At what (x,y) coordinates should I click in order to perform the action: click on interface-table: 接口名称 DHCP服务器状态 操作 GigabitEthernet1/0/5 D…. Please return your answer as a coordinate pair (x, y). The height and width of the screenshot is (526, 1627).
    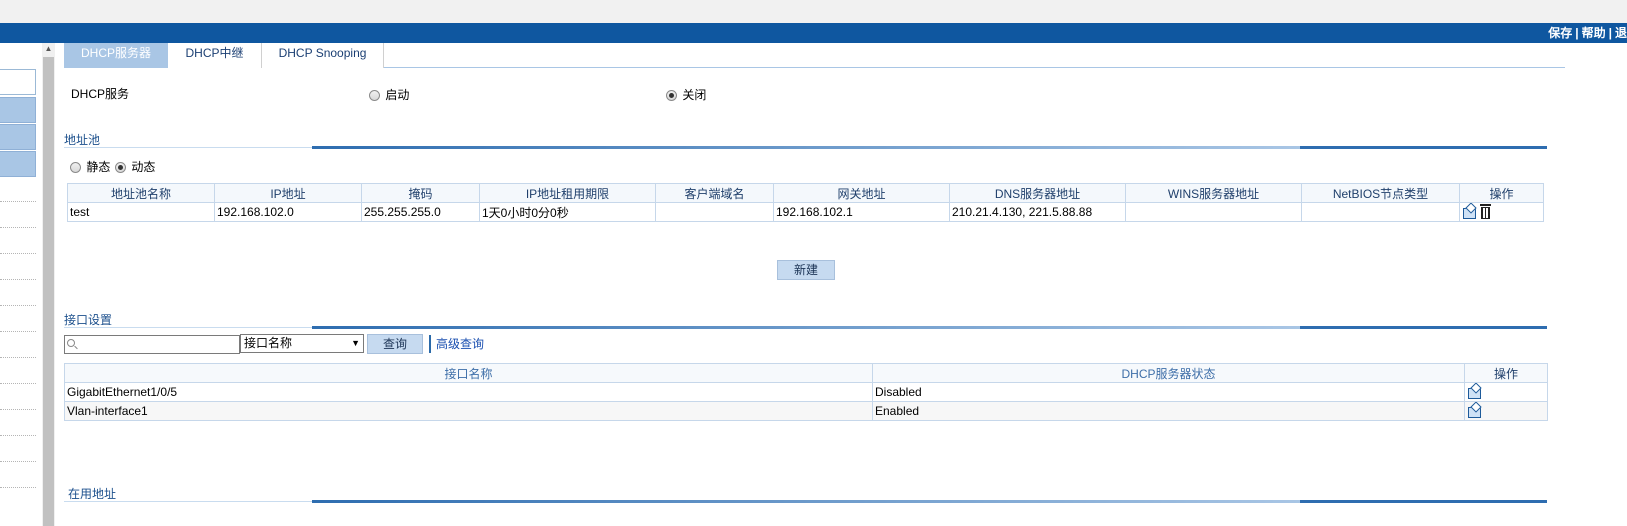
    Looking at the image, I should click on (806, 392).